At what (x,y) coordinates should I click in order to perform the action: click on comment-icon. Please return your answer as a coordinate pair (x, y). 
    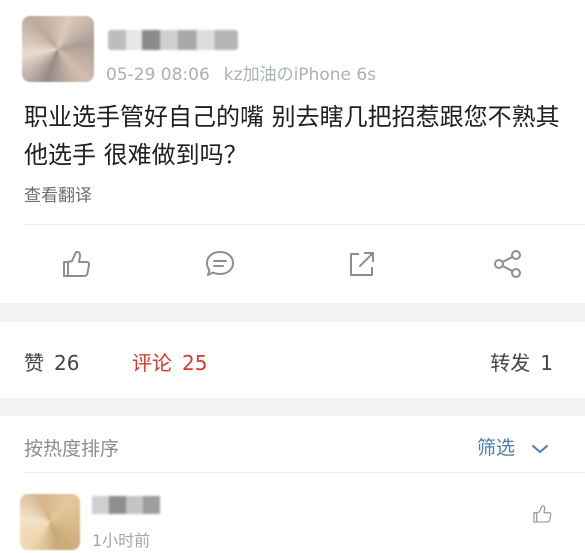
    Looking at the image, I should click on (220, 263).